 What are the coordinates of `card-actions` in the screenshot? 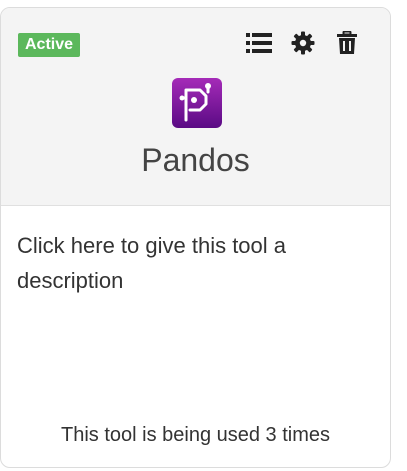 It's located at (303, 43).